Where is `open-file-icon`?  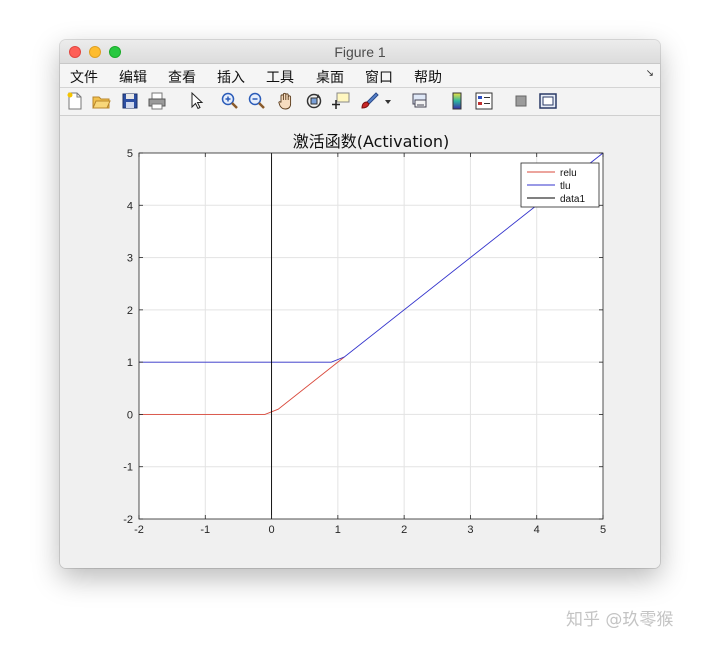
open-file-icon is located at coordinates (101, 101).